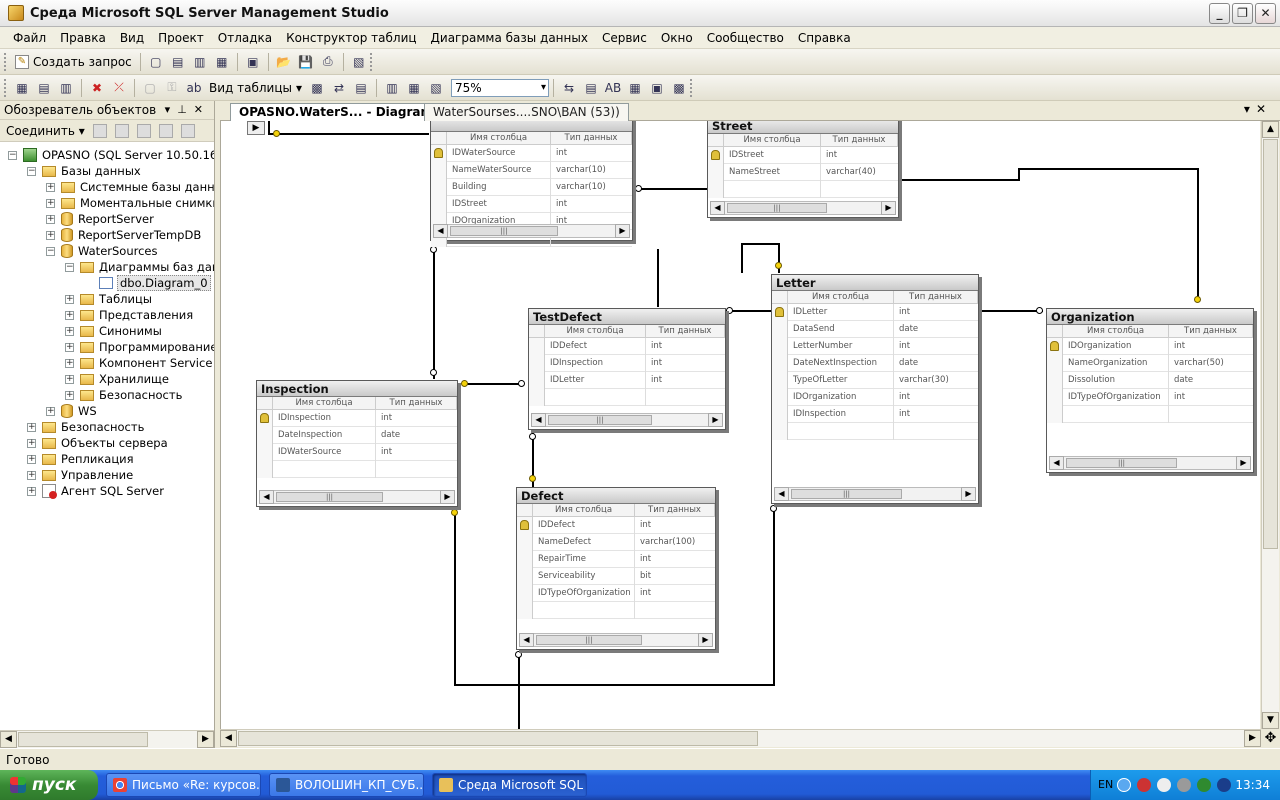 The height and width of the screenshot is (800, 1280). What do you see at coordinates (130, 203) in the screenshot?
I see `tree-node: + Моментальные снимки ба` at bounding box center [130, 203].